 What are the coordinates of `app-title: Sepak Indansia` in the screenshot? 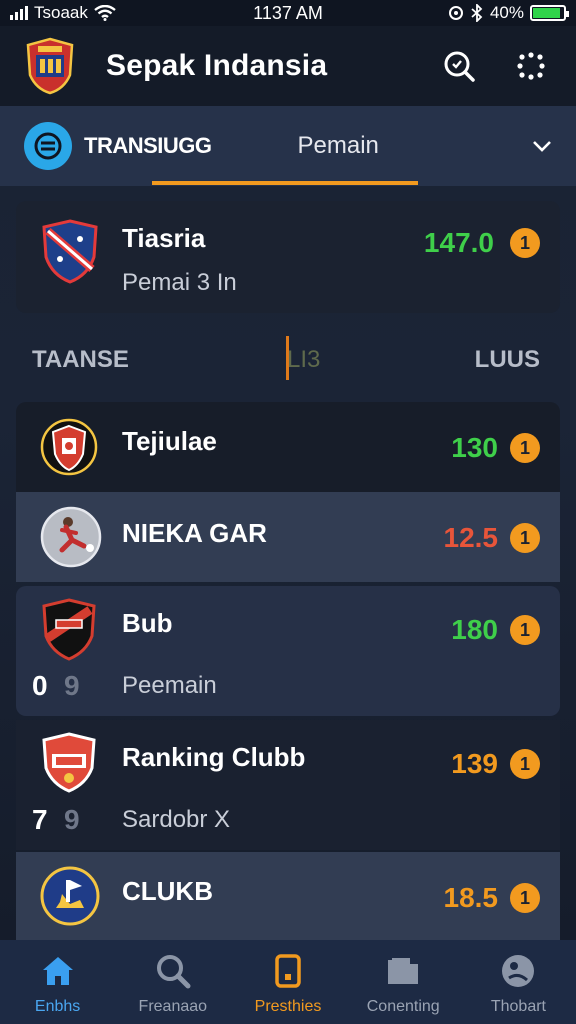 It's located at (217, 65).